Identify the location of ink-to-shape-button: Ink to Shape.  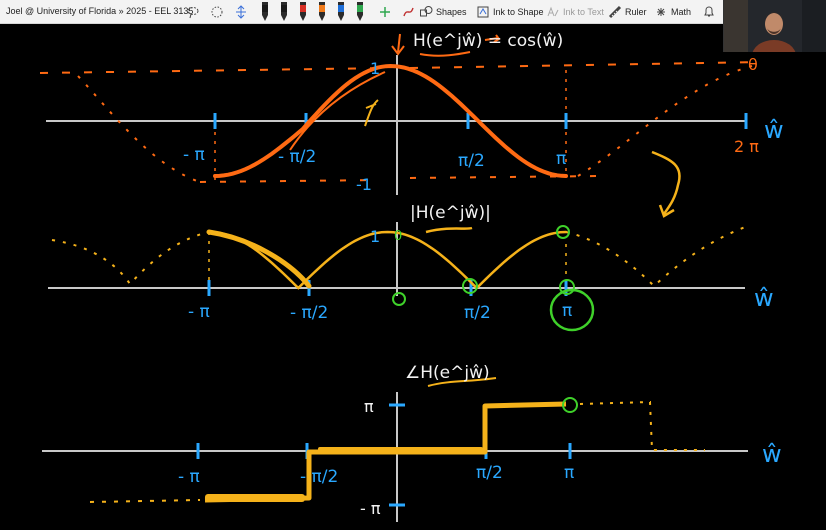
(510, 12).